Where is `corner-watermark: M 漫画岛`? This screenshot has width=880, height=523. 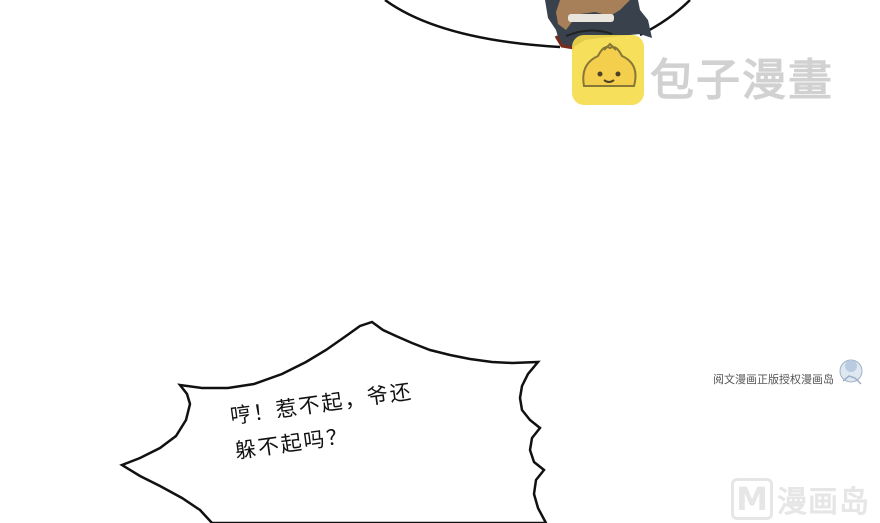 corner-watermark: M 漫画岛 is located at coordinates (800, 499).